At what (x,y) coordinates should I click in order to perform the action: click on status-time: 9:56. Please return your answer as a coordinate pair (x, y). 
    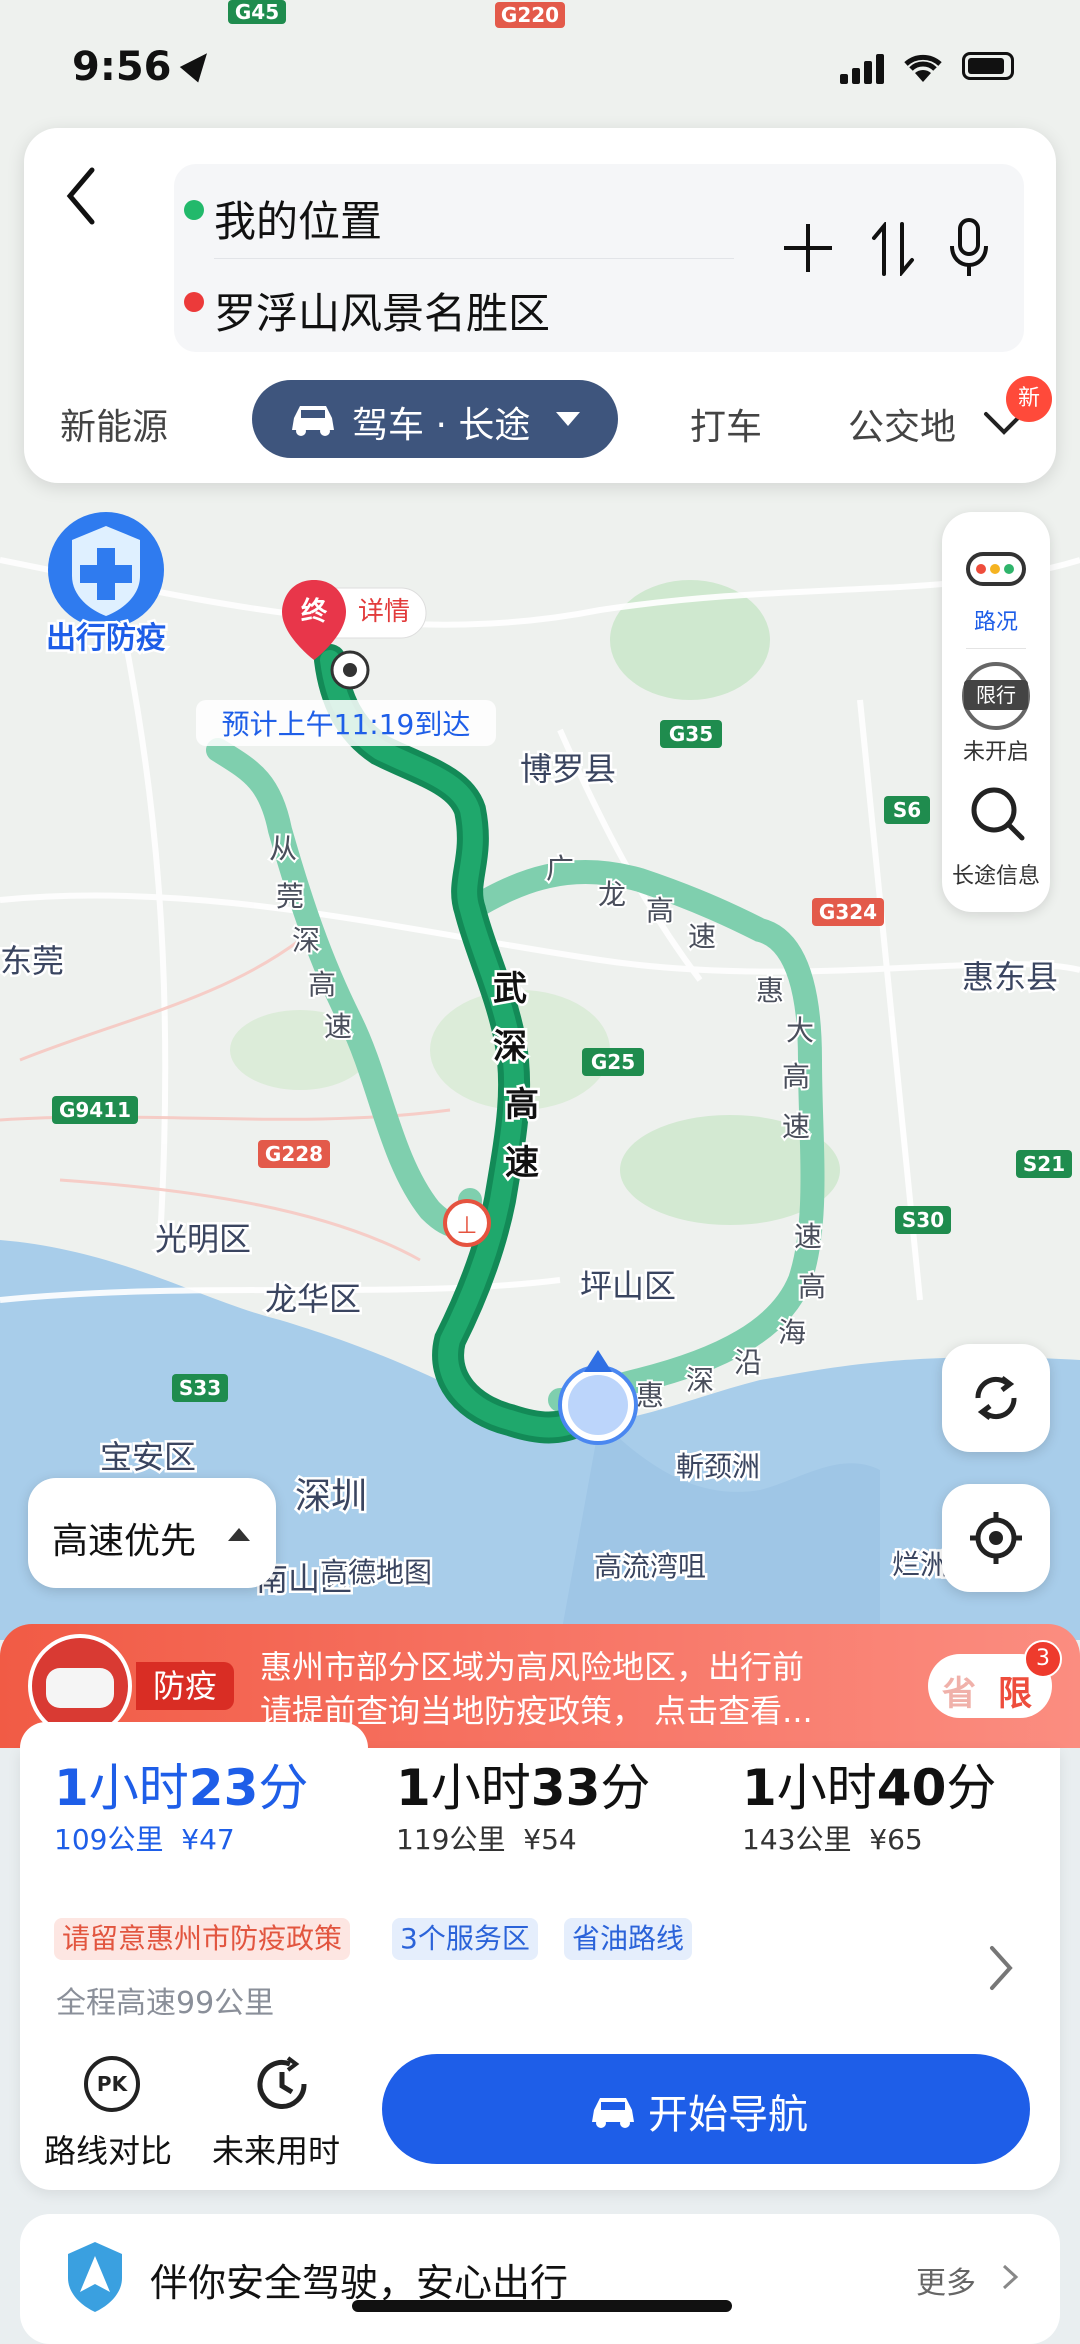
    Looking at the image, I should click on (122, 67).